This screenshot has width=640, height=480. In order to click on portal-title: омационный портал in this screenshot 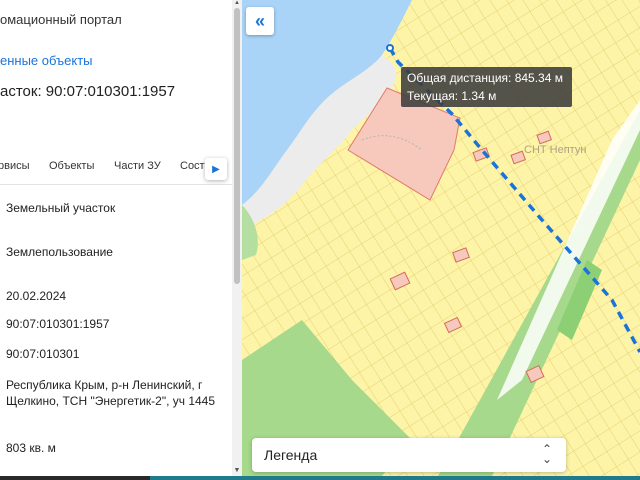, I will do `click(61, 19)`.